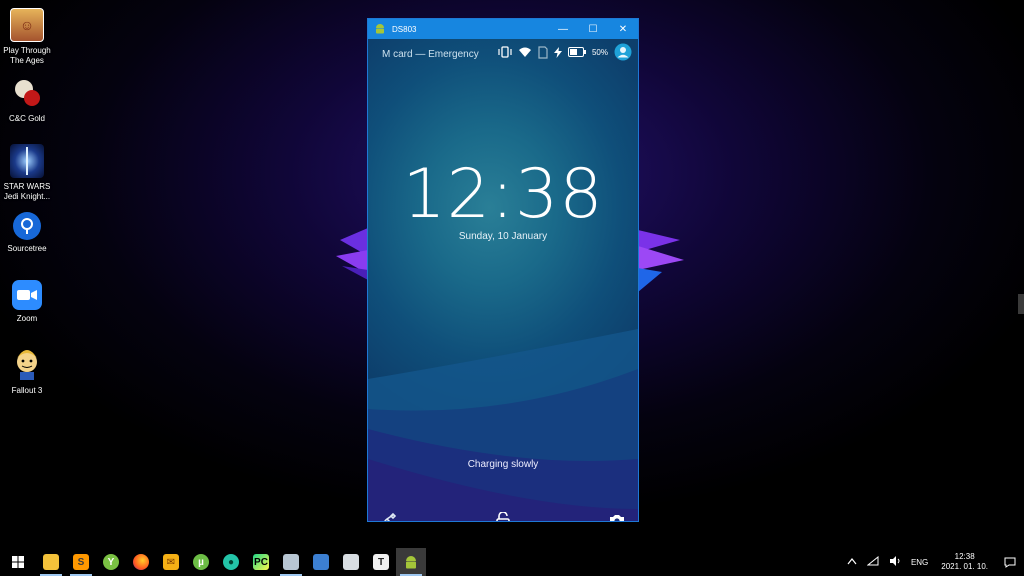 This screenshot has width=1024, height=576. I want to click on app-y-icon: Y, so click(111, 562).